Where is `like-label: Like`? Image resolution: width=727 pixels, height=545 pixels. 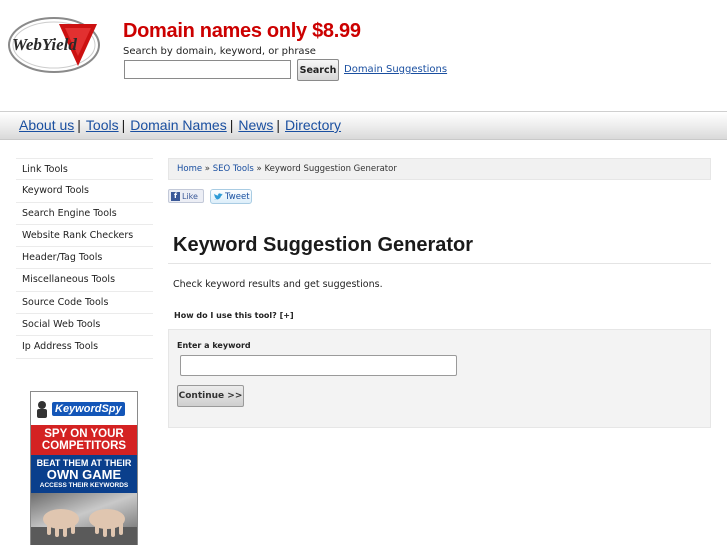 like-label: Like is located at coordinates (190, 196).